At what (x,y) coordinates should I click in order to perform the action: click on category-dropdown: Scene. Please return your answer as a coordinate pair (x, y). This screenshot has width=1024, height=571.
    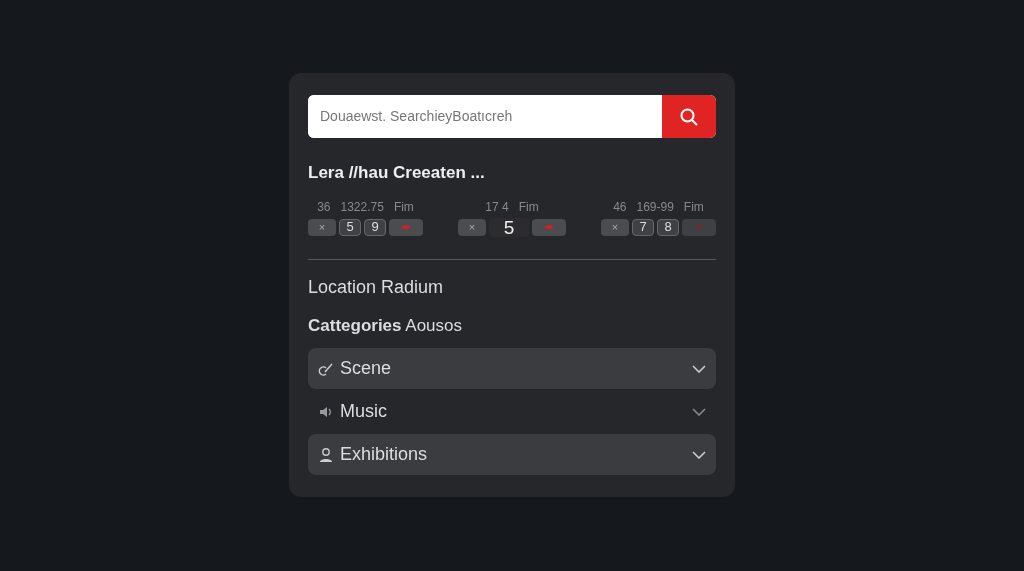
    Looking at the image, I should click on (512, 368).